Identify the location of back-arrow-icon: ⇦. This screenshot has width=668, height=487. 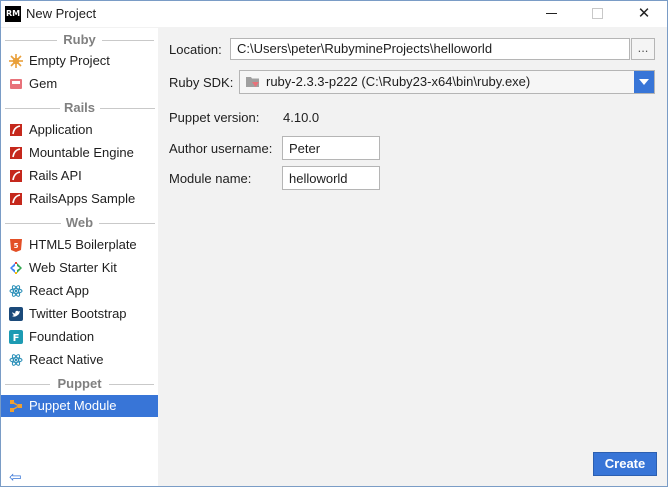
(15, 477).